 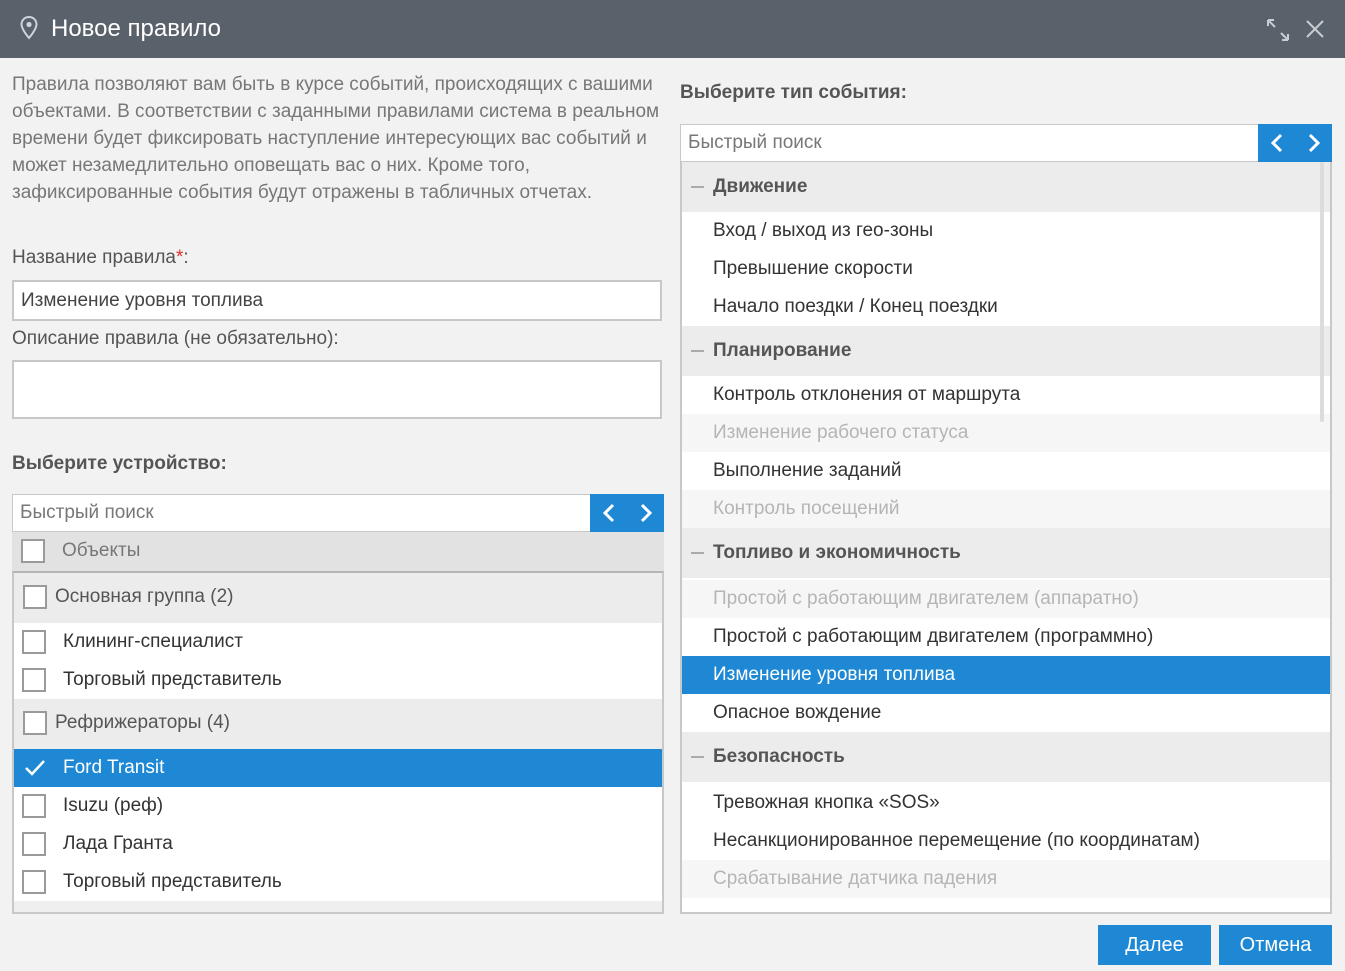 What do you see at coordinates (1006, 307) in the screenshot?
I see `event-item: Начало поездки / Конец поездки` at bounding box center [1006, 307].